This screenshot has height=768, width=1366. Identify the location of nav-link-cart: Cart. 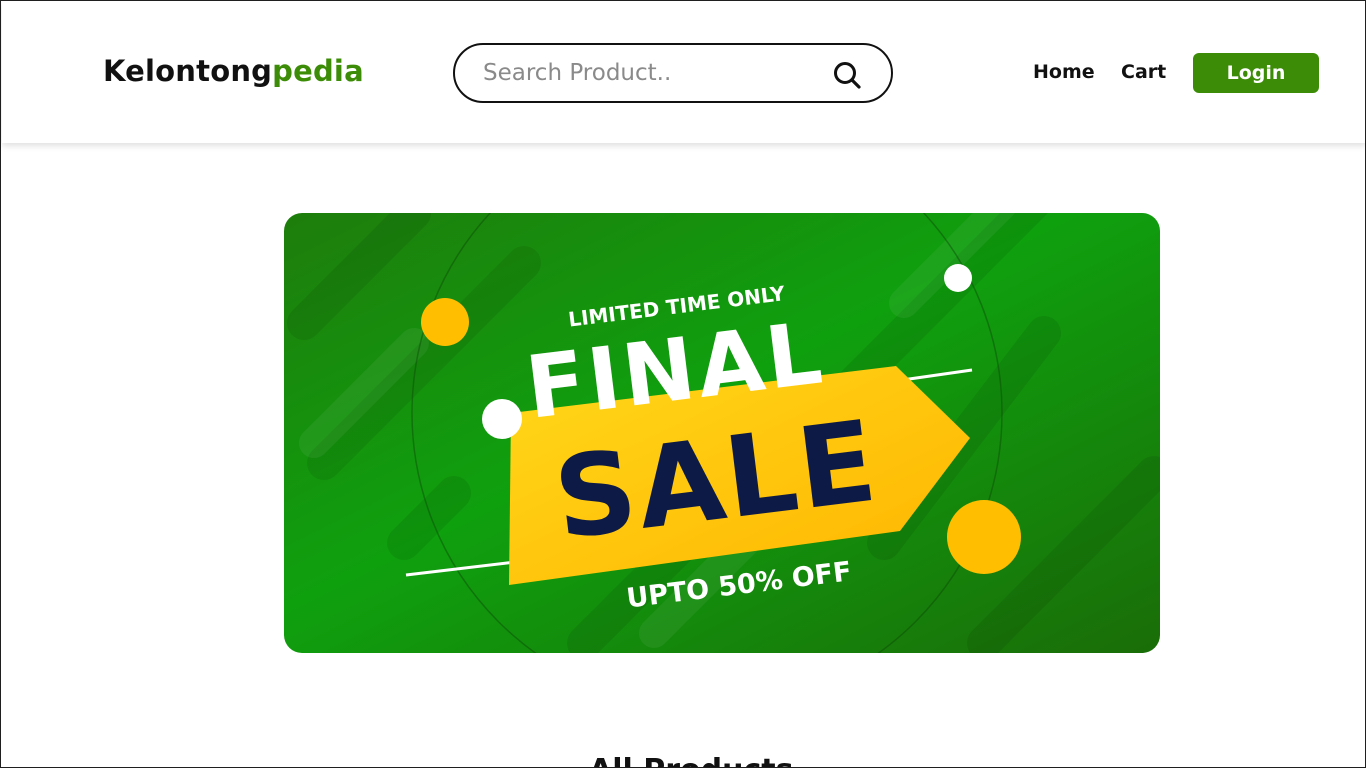
(1143, 72).